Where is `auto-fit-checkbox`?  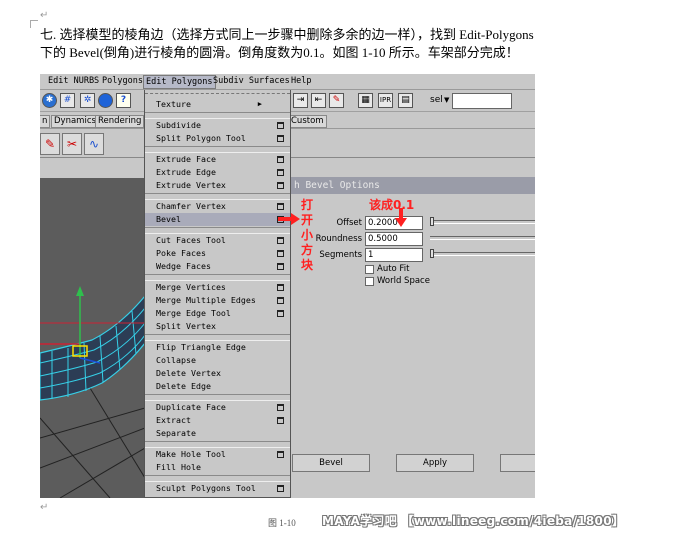 auto-fit-checkbox is located at coordinates (369, 269).